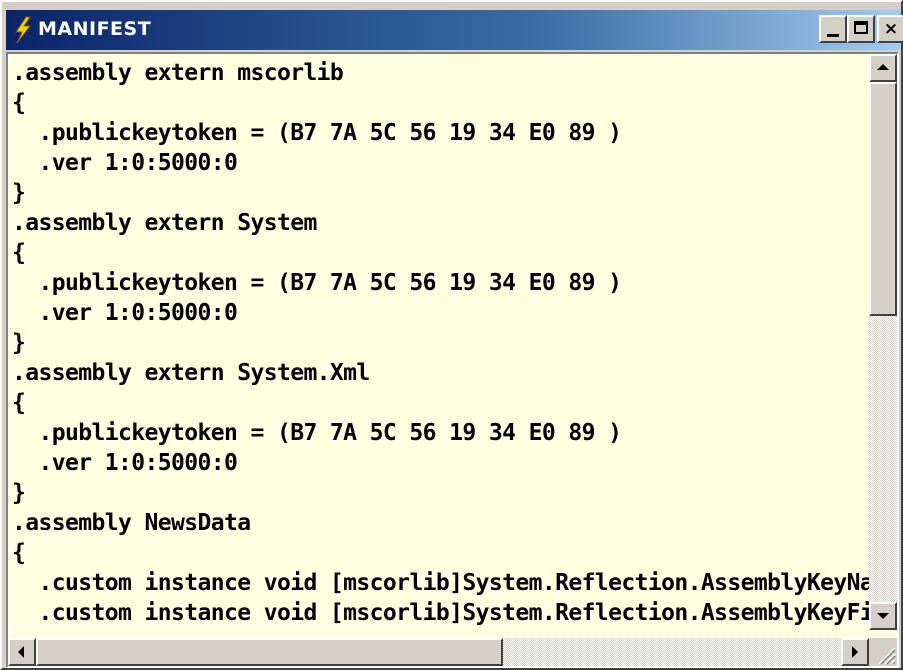  I want to click on scroll-right-button, so click(855, 652).